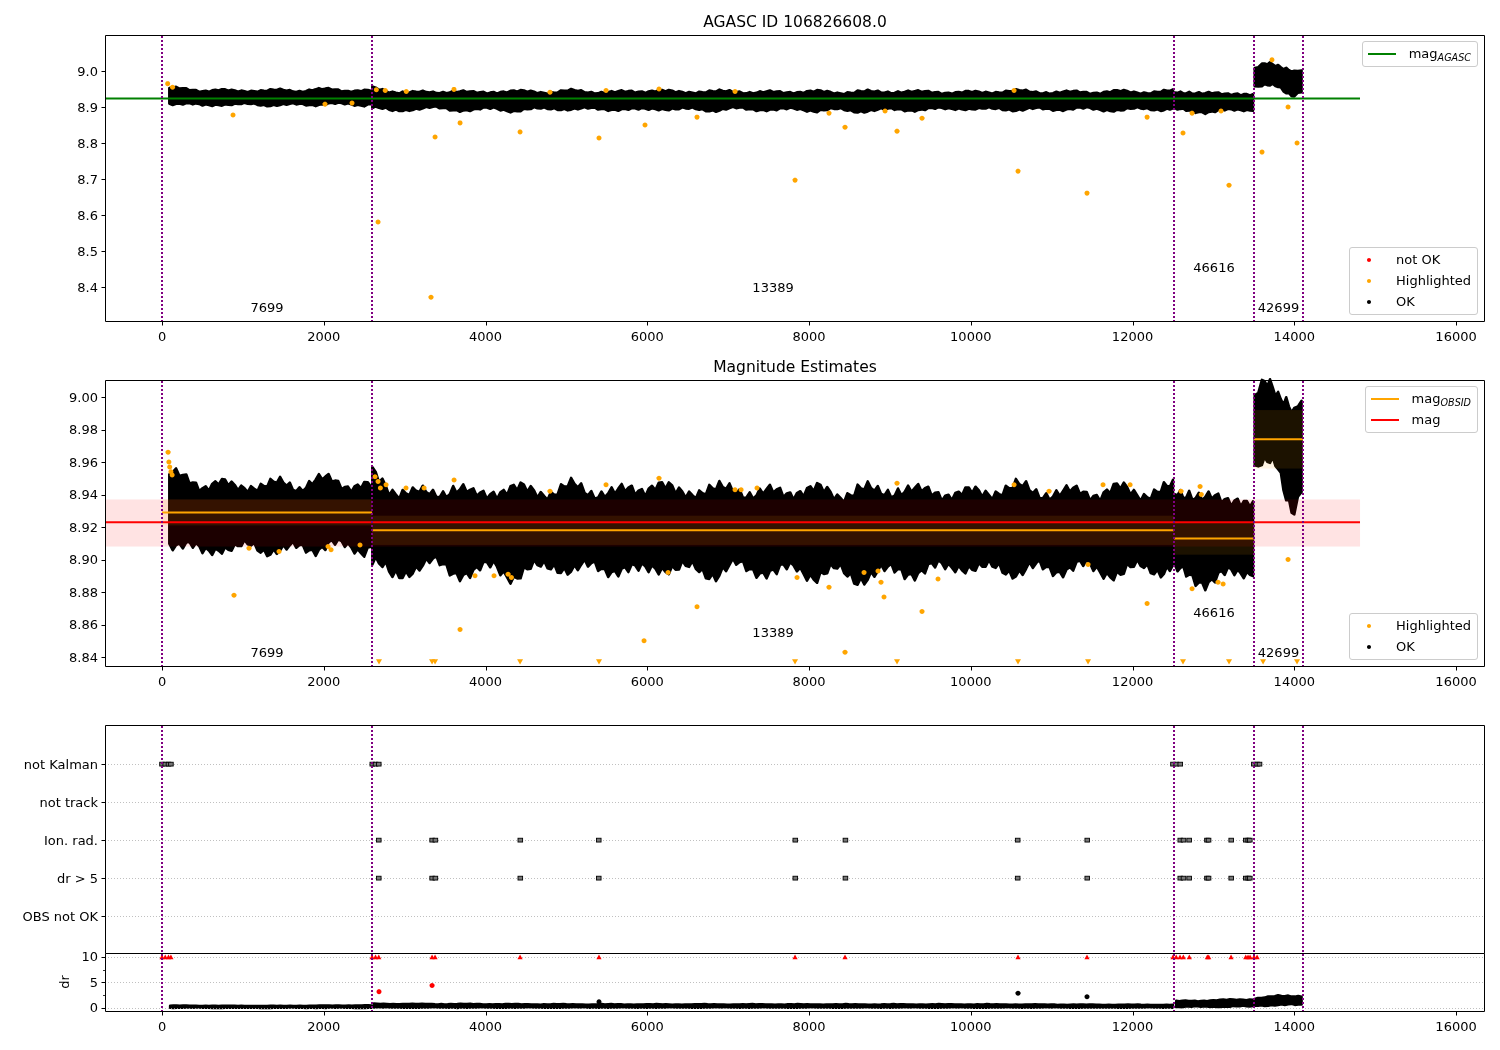  Describe the element at coordinates (1419, 260) in the screenshot. I see `legend-label: not OK` at that location.